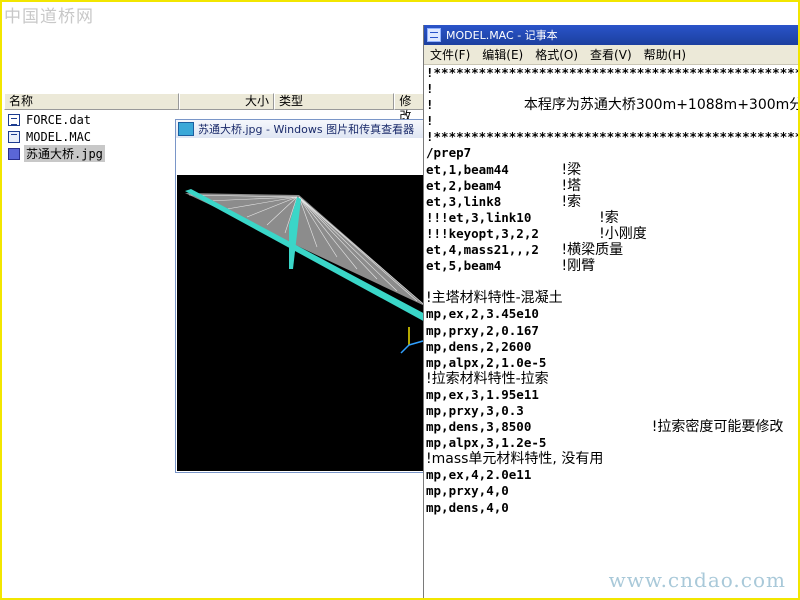 The width and height of the screenshot is (800, 600). What do you see at coordinates (494, 185) in the screenshot?
I see `code-text: et,2,beam4` at bounding box center [494, 185].